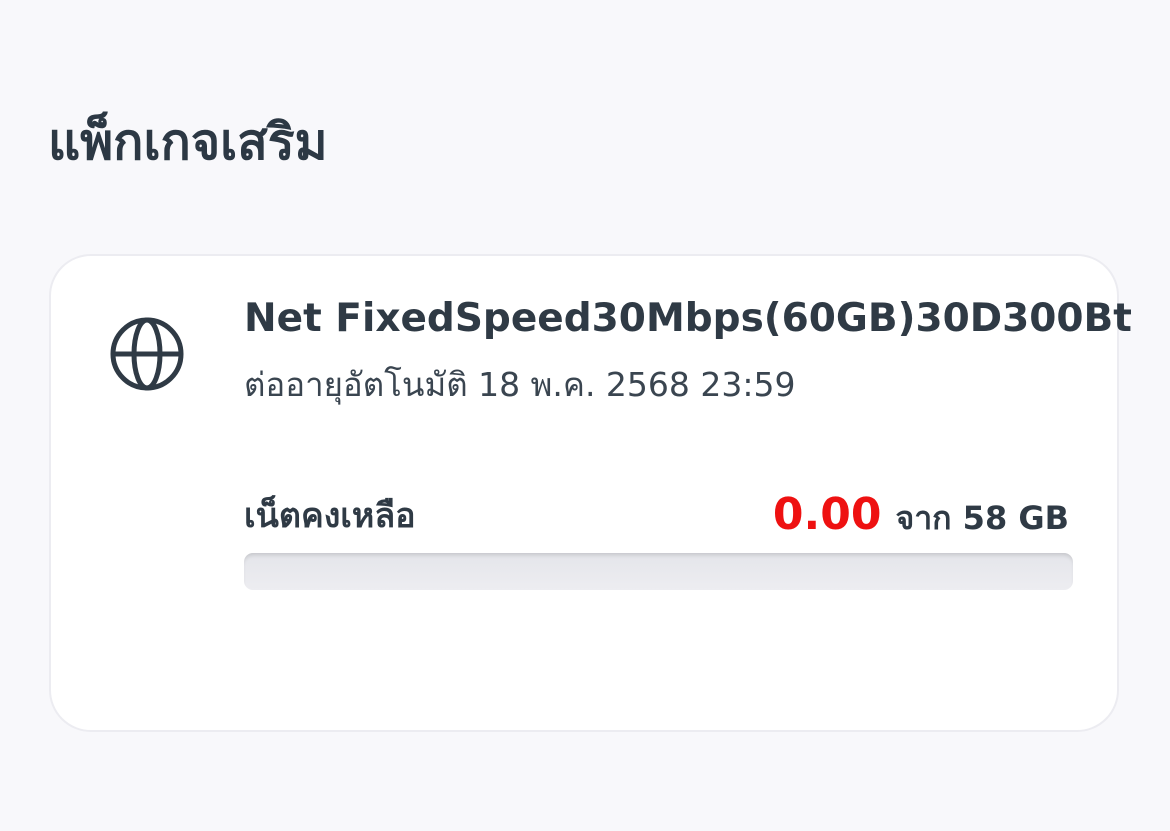  I want to click on section-title: แพ็กเกจเสริม, so click(188, 142).